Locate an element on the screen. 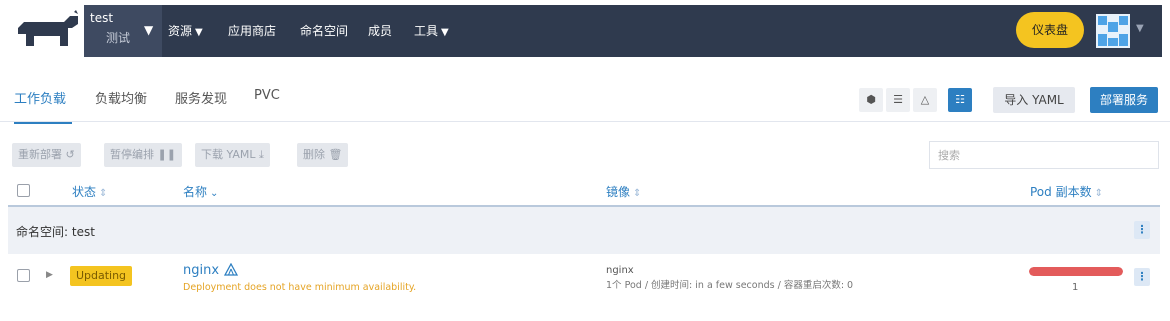 This screenshot has width=1170, height=321. cube-icon: ⬢ is located at coordinates (871, 100).